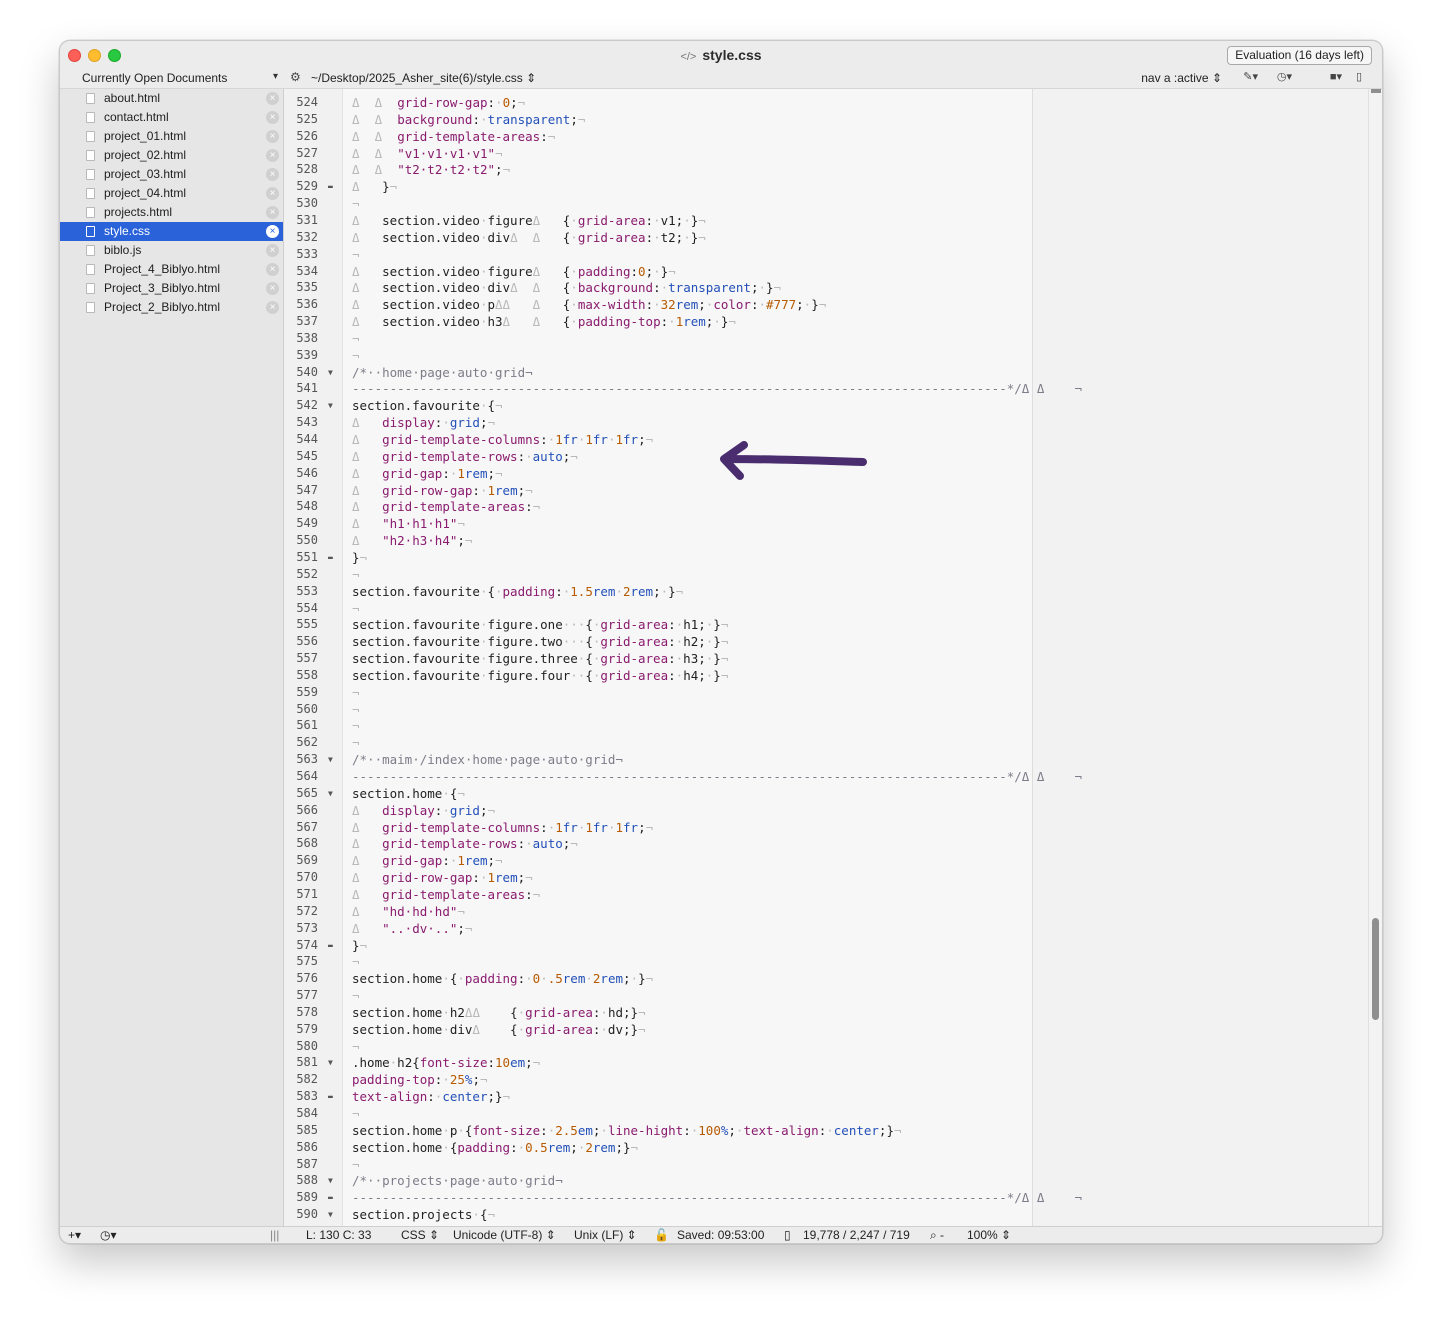  Describe the element at coordinates (856, 1235) in the screenshot. I see `document-counts: 19,778 / 2,247 / 719` at that location.